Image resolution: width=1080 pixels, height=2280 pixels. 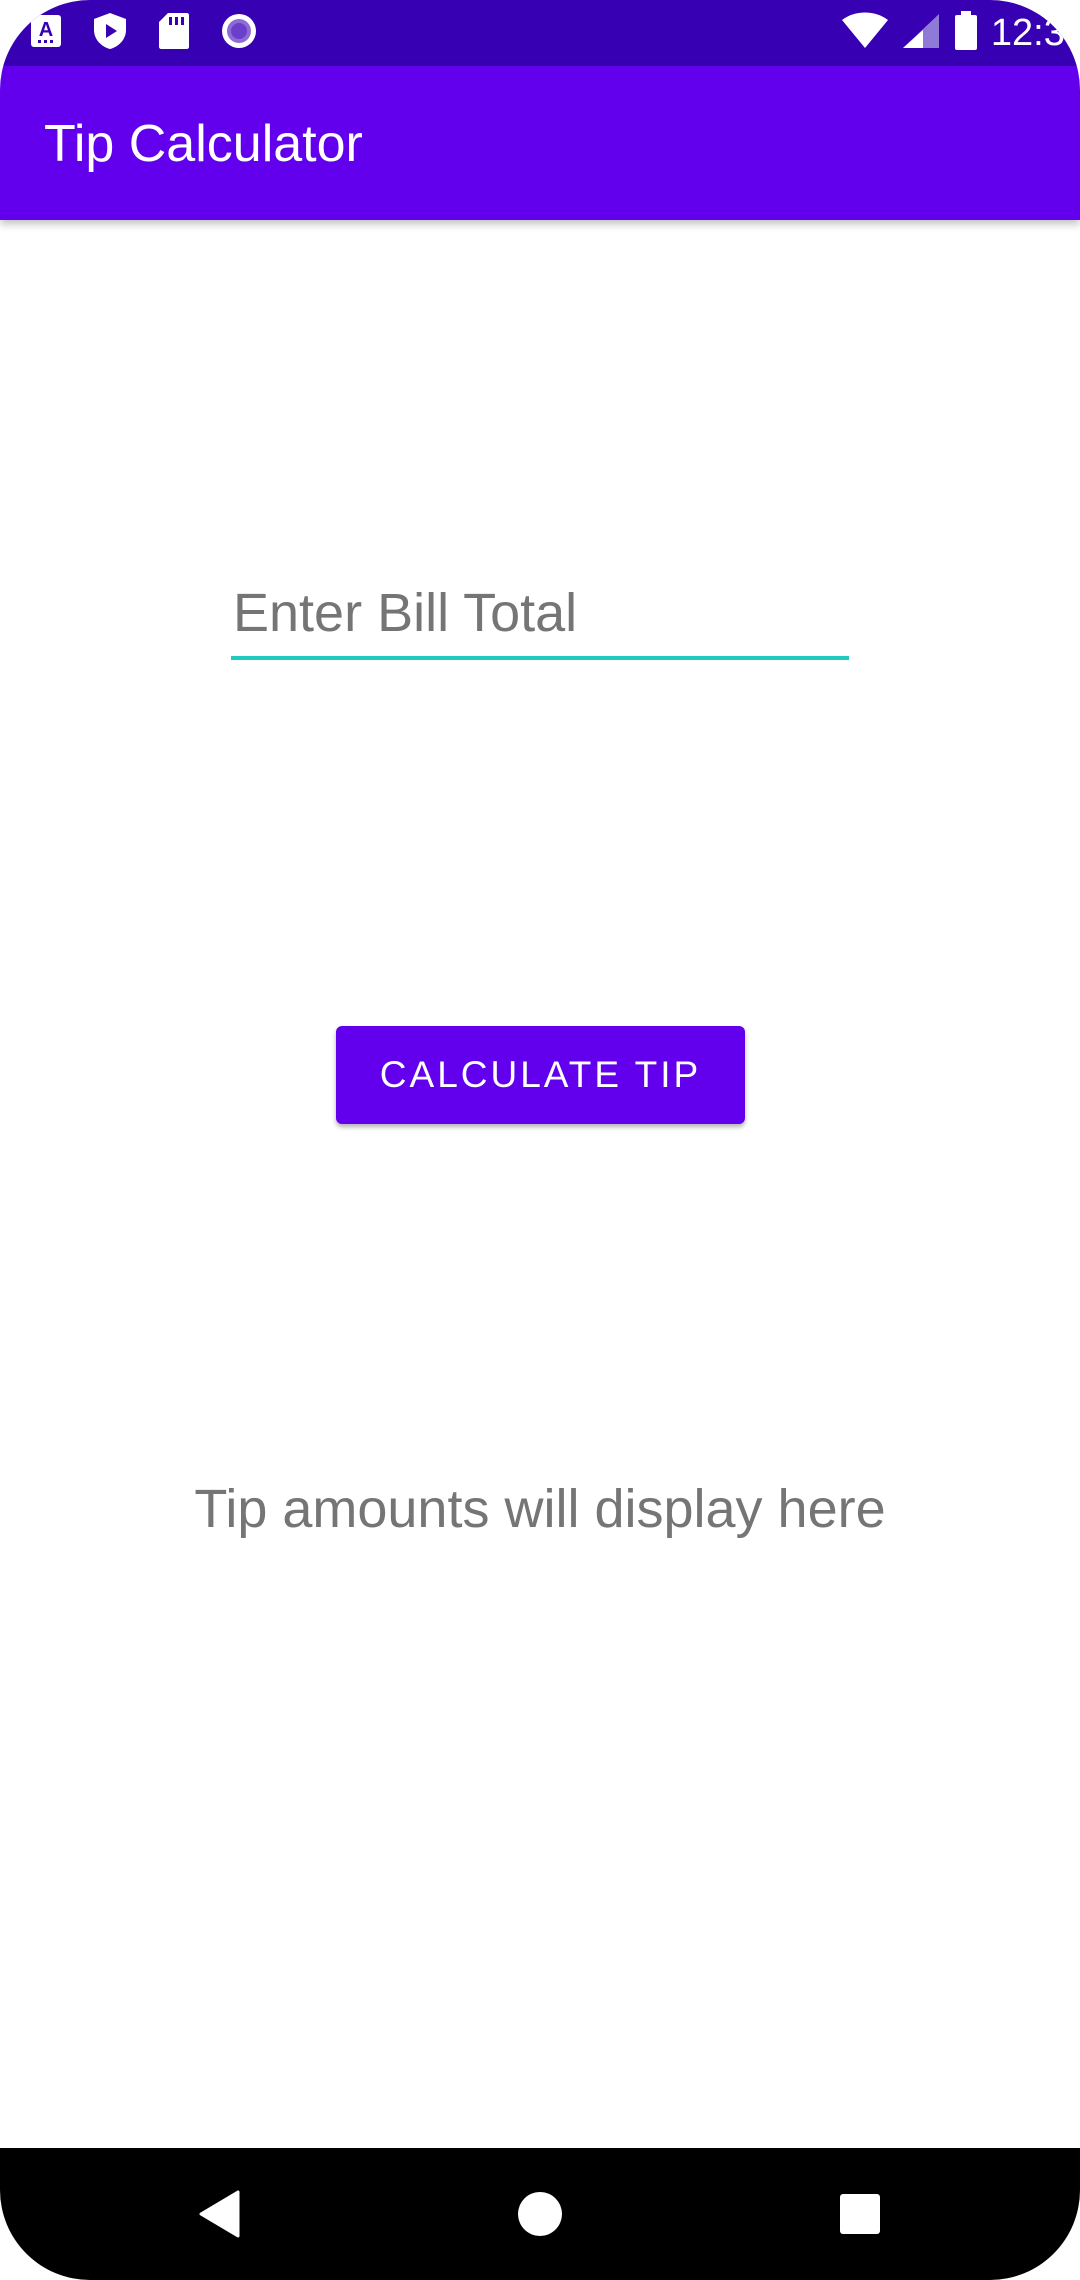 What do you see at coordinates (540, 33) in the screenshot?
I see `status-bar: A 12:31` at bounding box center [540, 33].